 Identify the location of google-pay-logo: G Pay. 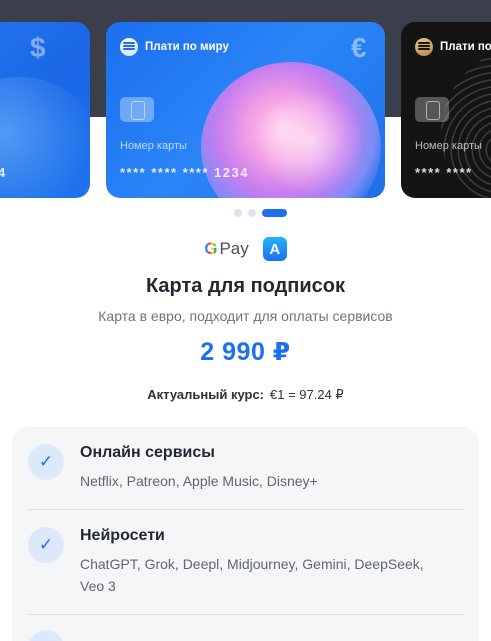
(226, 249).